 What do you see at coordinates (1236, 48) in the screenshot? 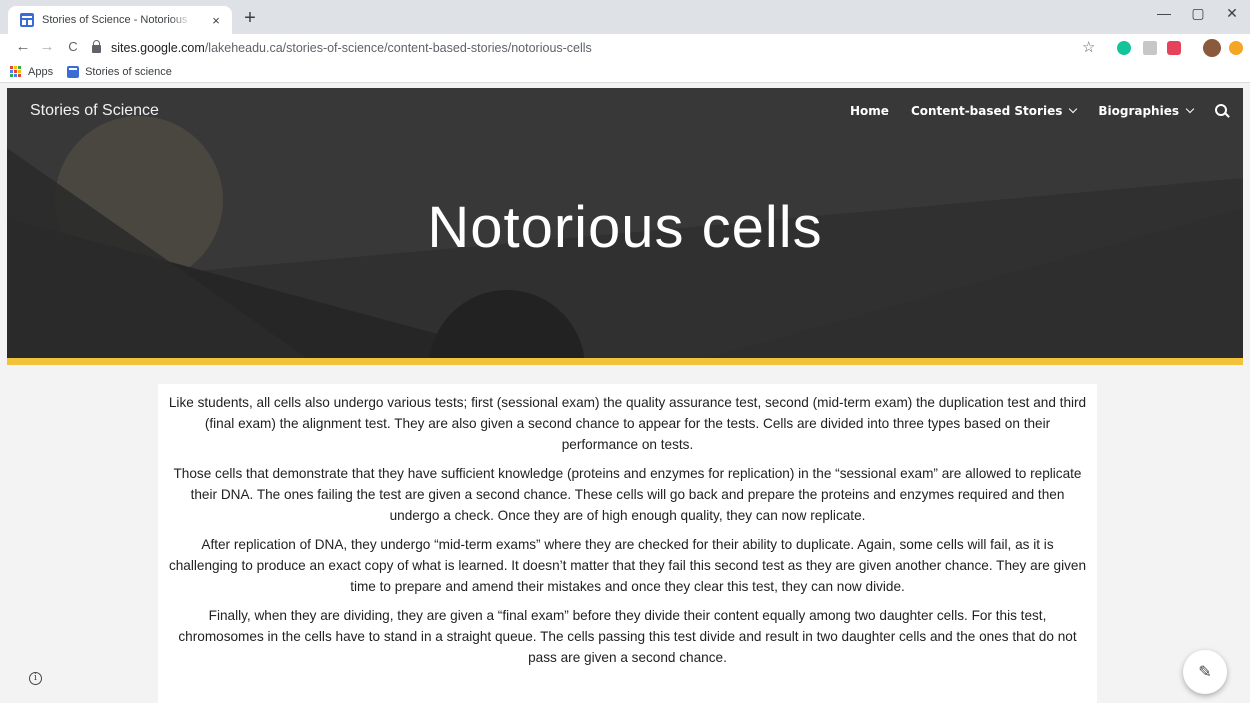
I see `extension-orange-icon` at bounding box center [1236, 48].